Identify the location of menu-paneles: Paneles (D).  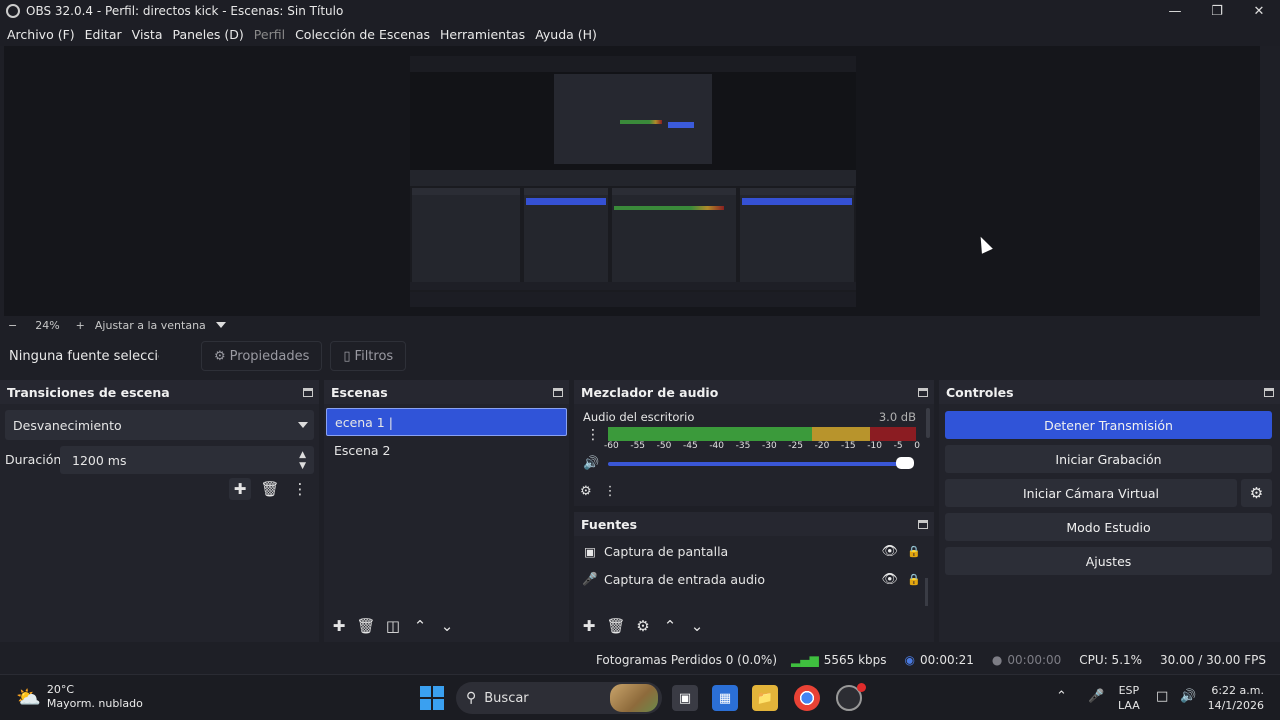
(208, 34).